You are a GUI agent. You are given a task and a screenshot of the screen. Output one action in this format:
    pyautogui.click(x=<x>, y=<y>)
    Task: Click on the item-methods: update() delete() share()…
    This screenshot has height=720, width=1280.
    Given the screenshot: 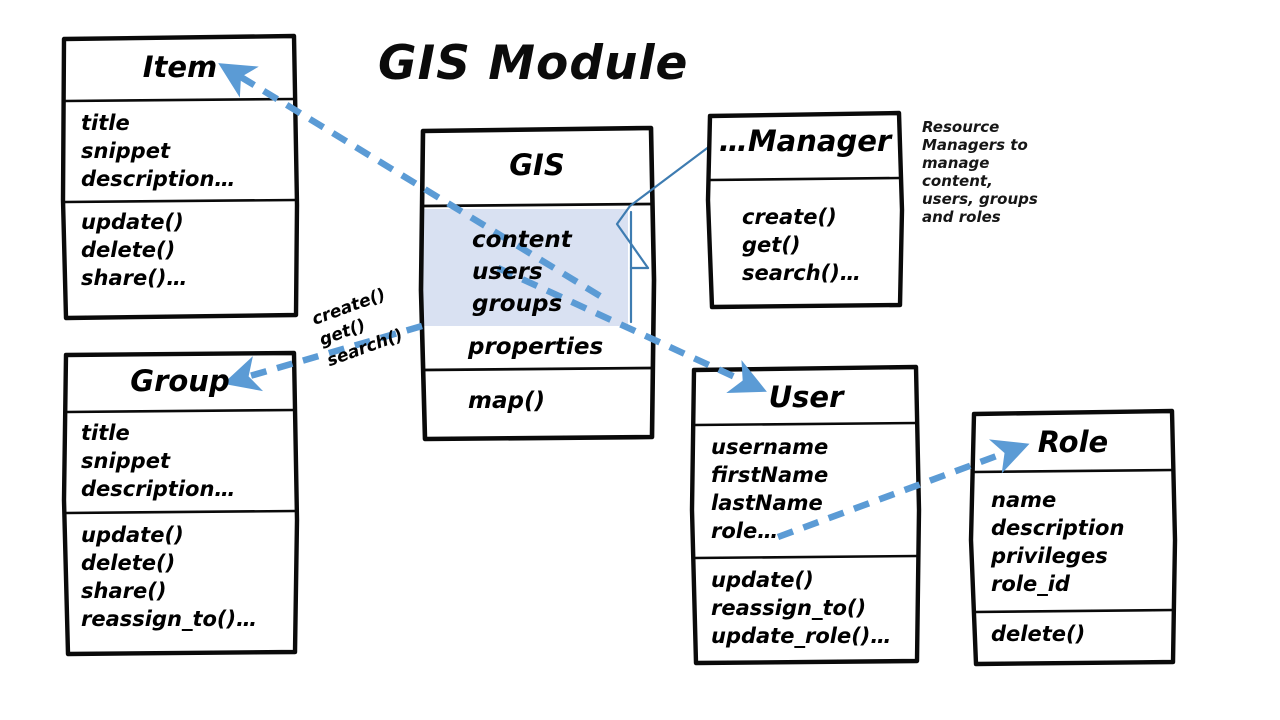 What is the action you would take?
    pyautogui.click(x=134, y=250)
    